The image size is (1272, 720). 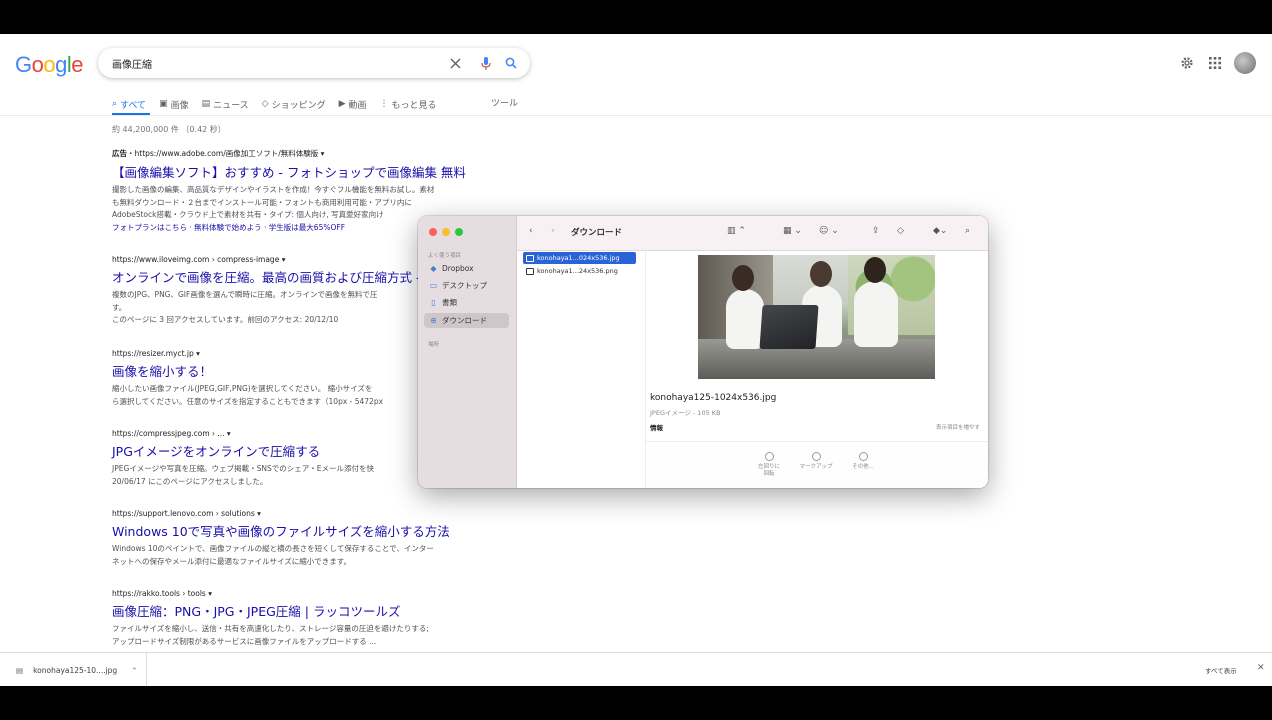 I want to click on tab-shopping: ◇ ショッピング, so click(x=294, y=104).